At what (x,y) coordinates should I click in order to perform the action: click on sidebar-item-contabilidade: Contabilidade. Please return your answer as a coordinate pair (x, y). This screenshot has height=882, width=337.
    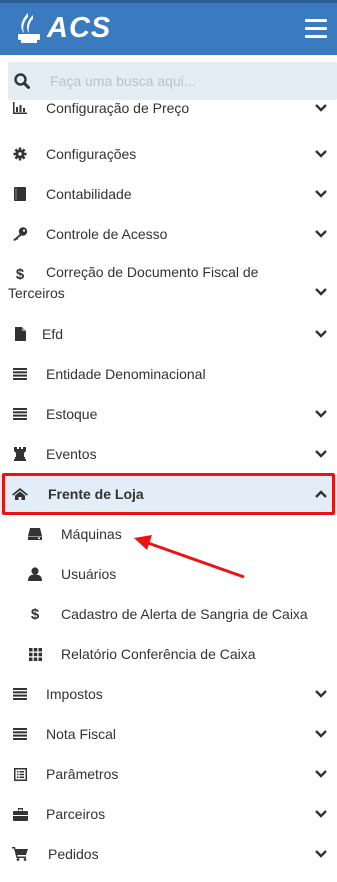
    Looking at the image, I should click on (168, 194).